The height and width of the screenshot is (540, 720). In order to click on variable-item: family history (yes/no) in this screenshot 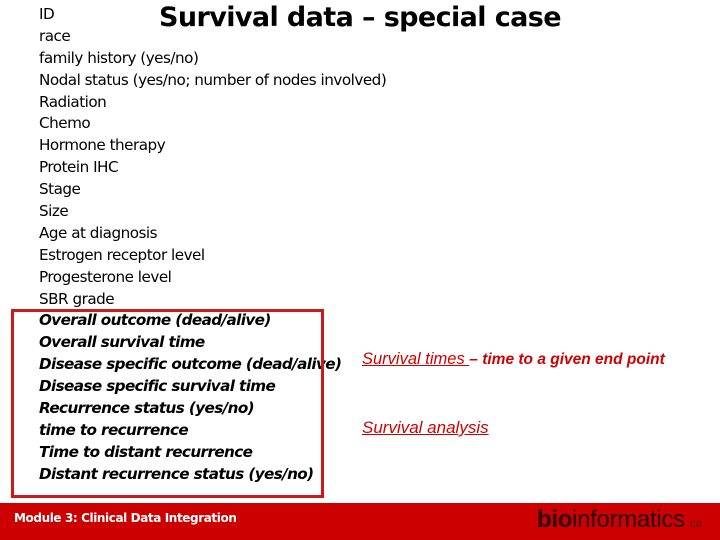, I will do `click(119, 57)`.